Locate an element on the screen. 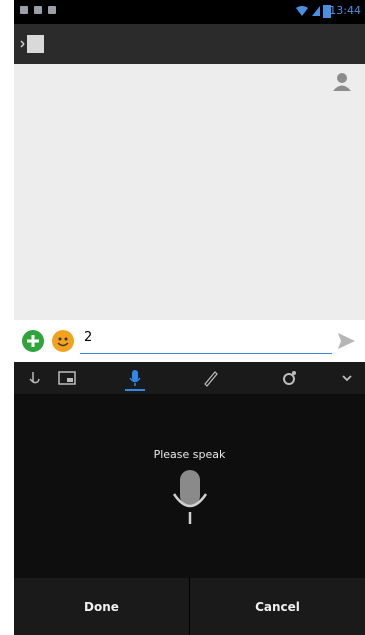  microphone-icon is located at coordinates (190, 499).